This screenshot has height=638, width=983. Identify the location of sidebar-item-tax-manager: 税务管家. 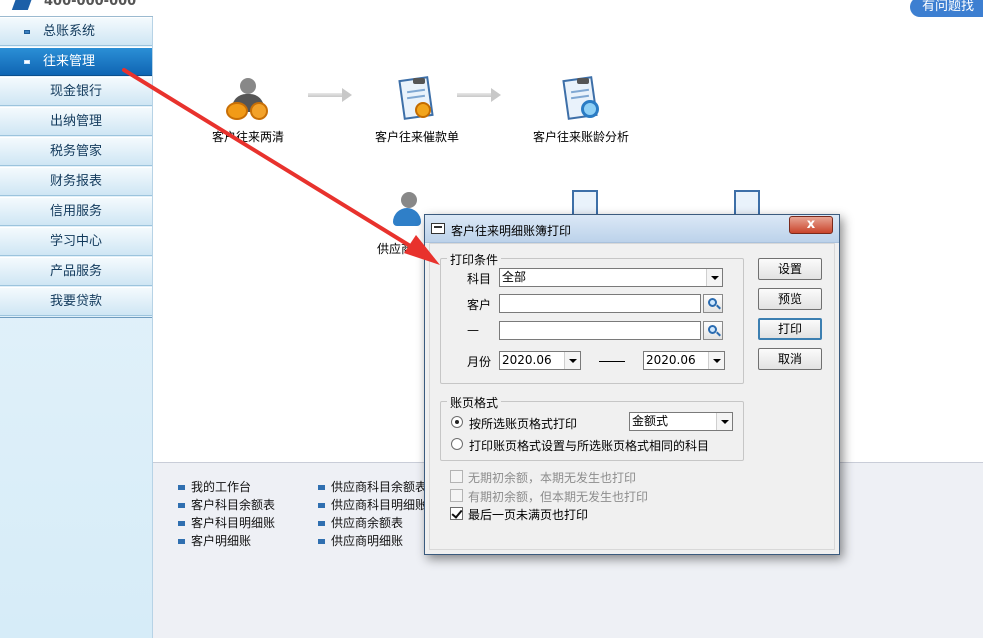
(76, 151).